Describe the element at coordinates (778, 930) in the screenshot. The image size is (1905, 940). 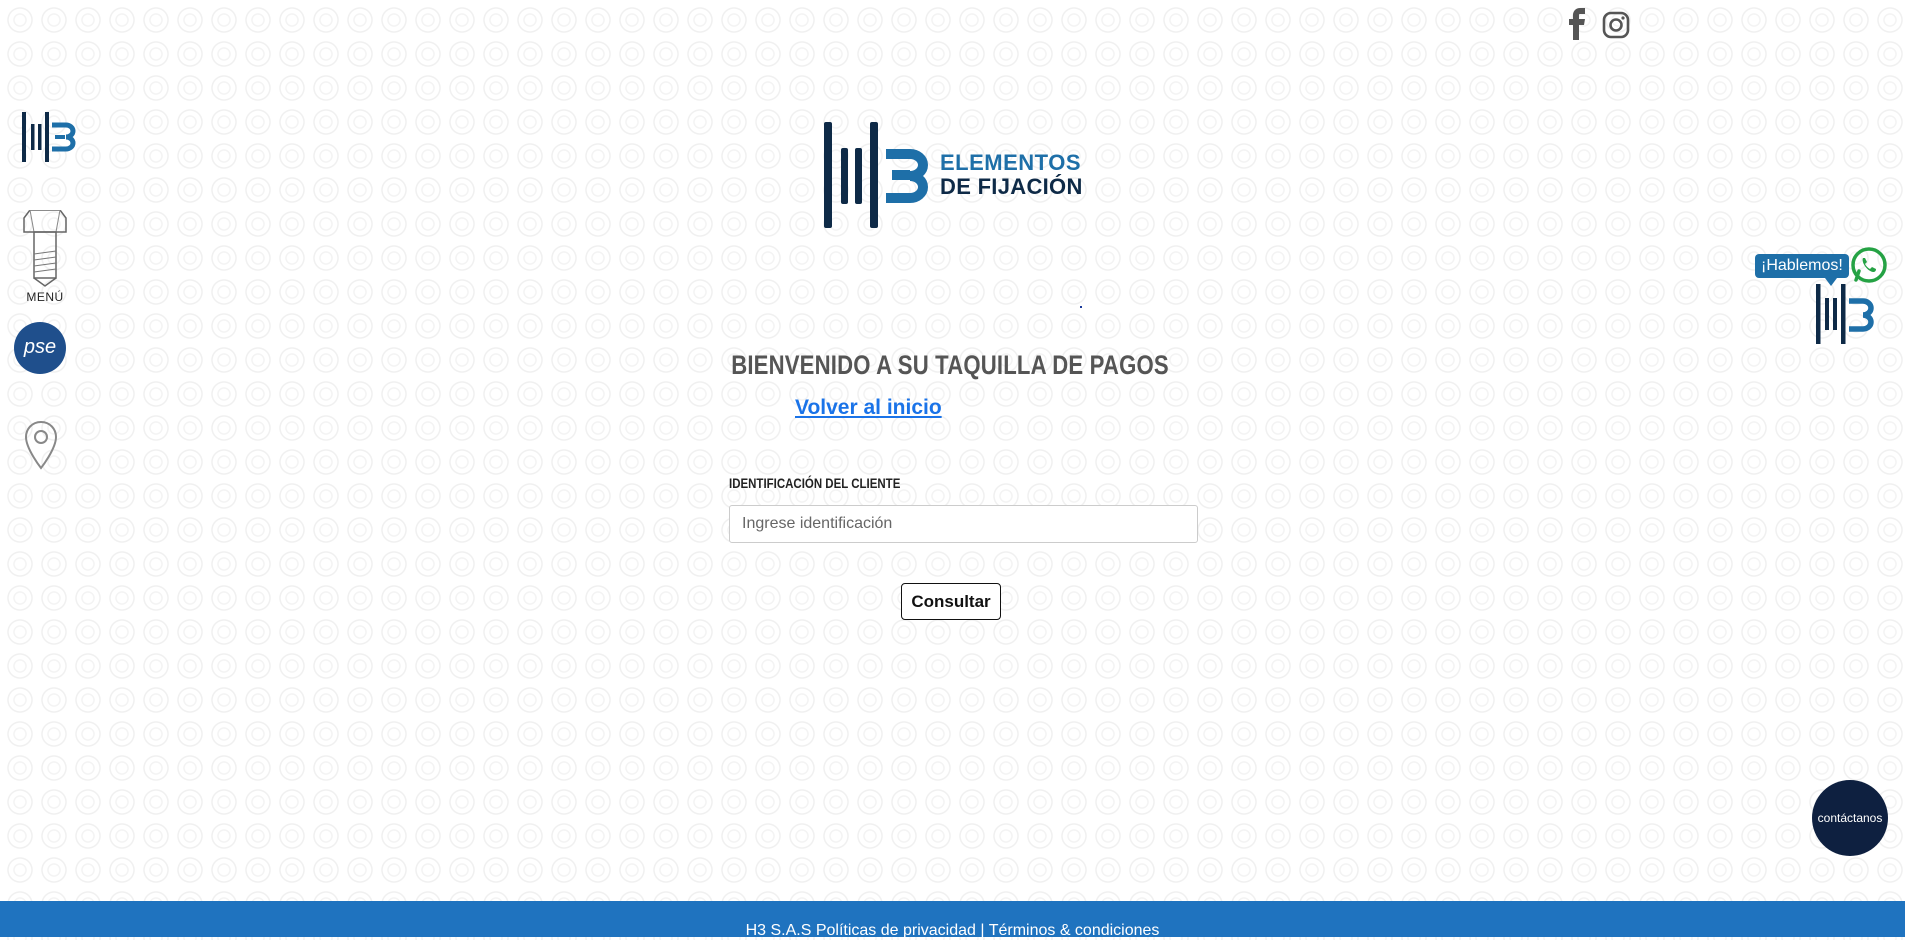
I see `footer-company: H3 S.A.S` at that location.